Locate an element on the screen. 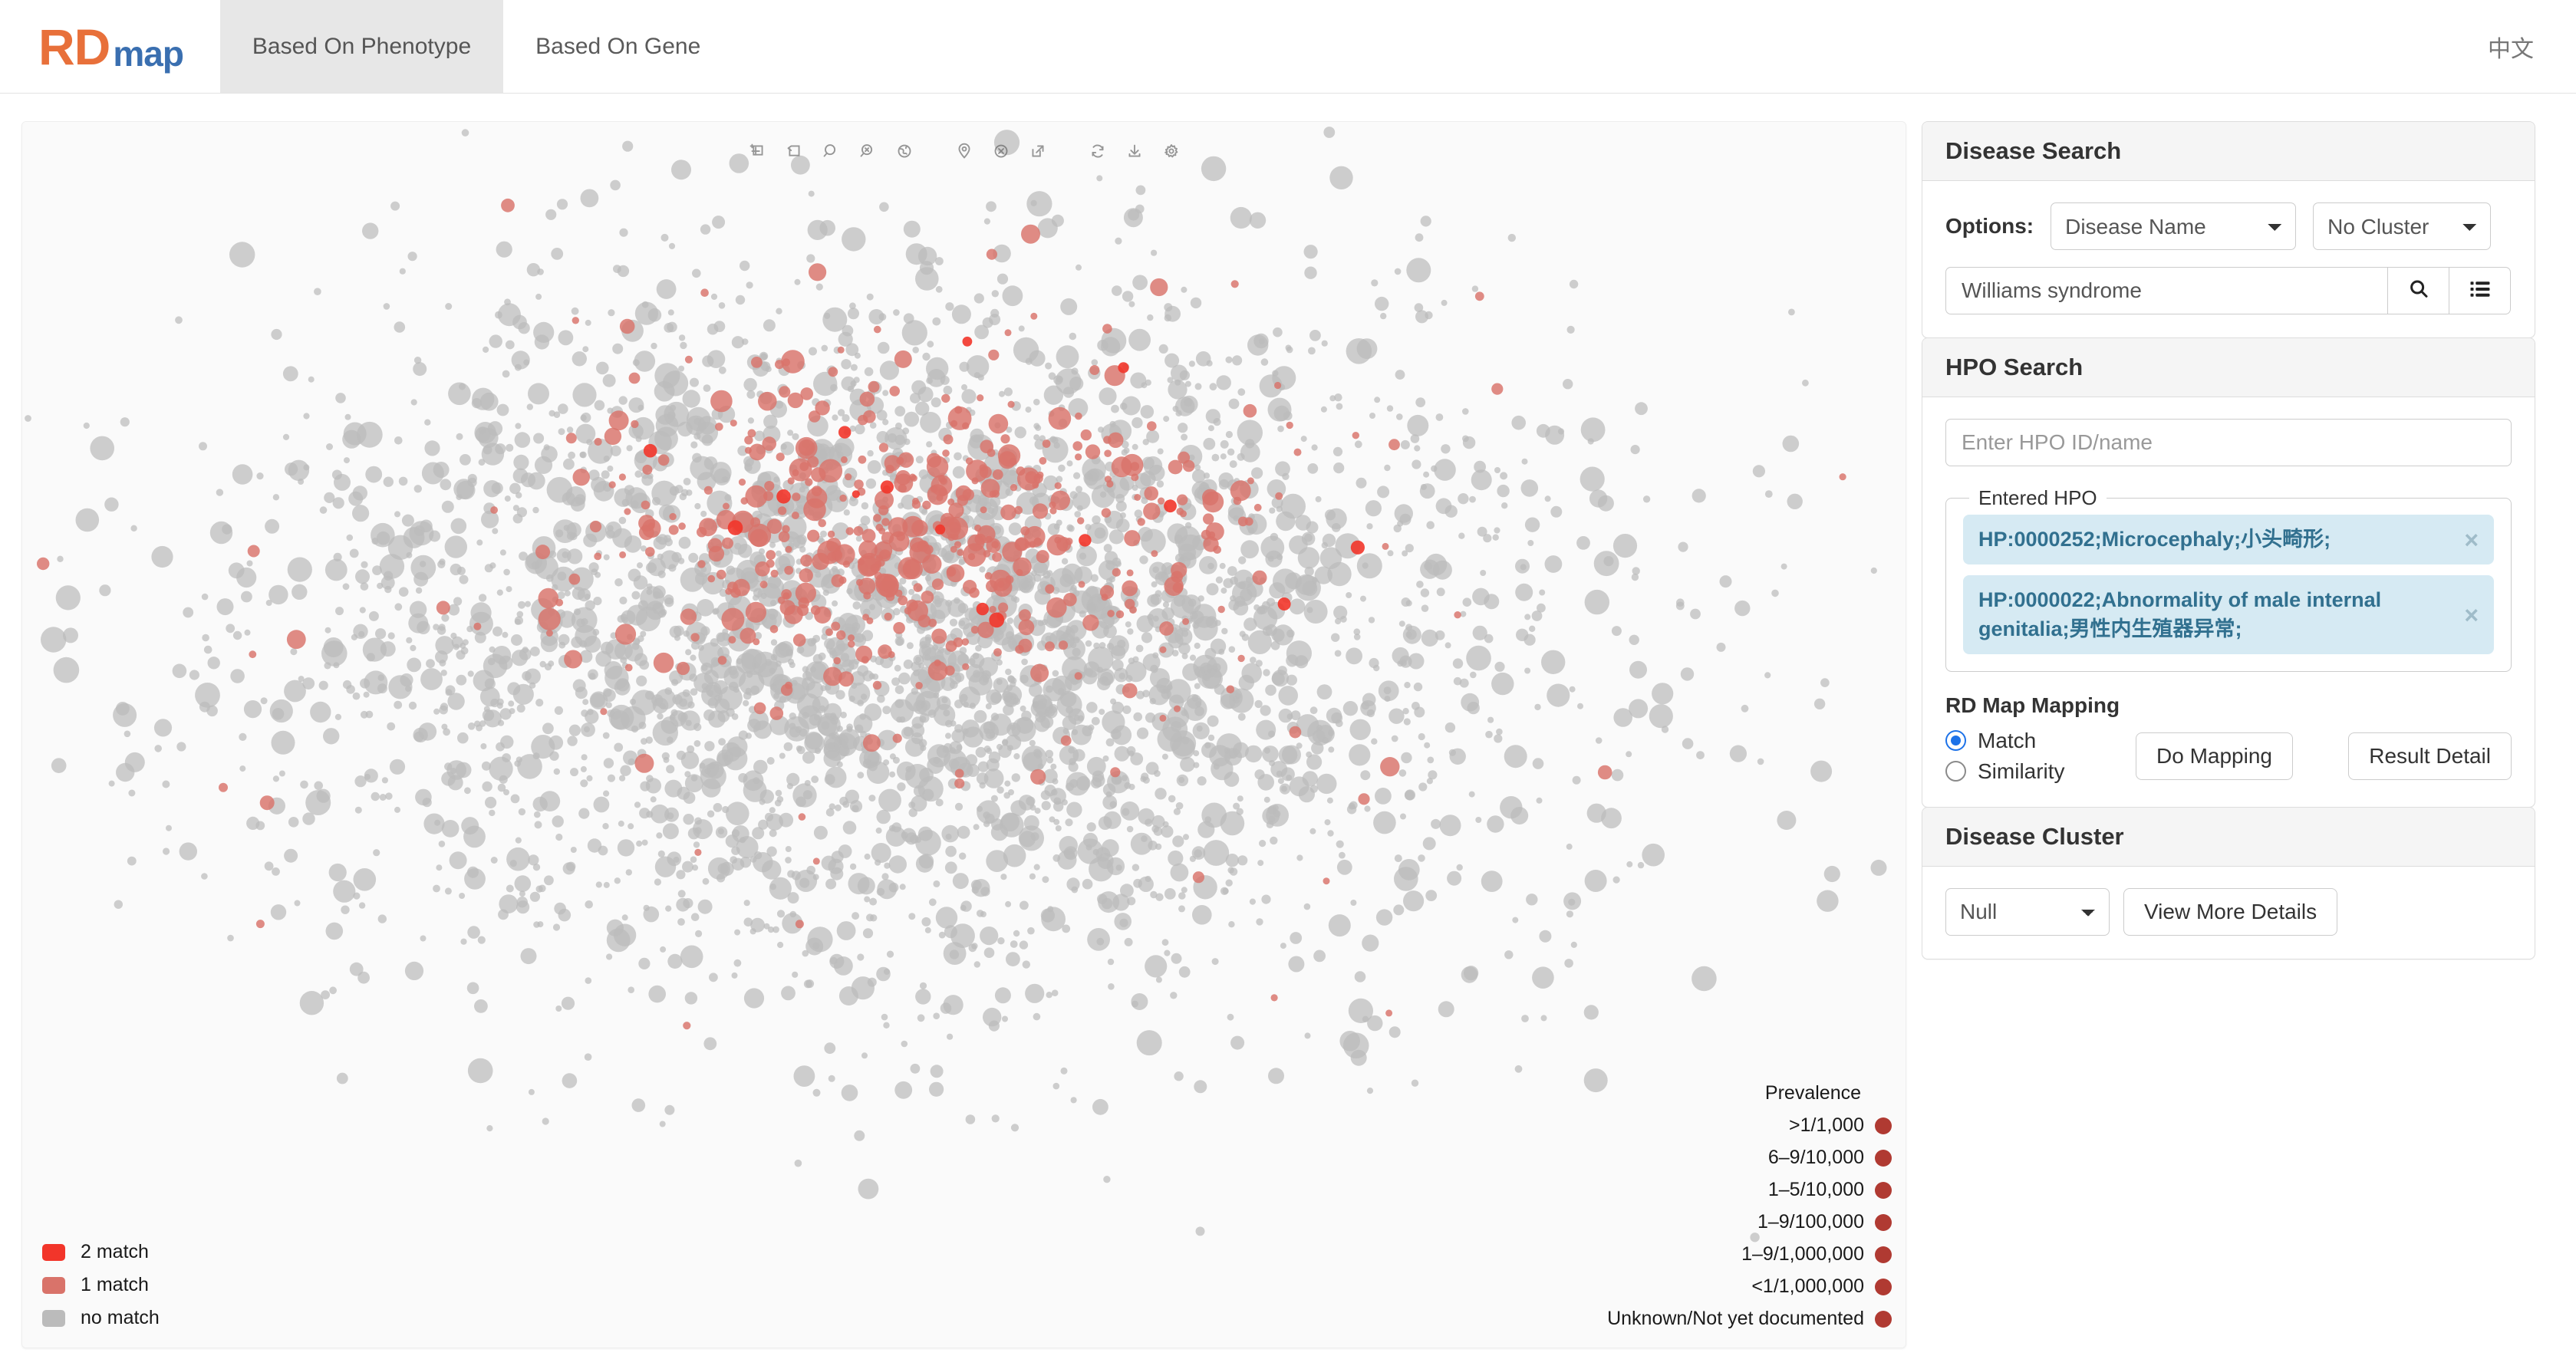 This screenshot has width=2576, height=1356. view-more-details-button: View More Details is located at coordinates (2230, 912).